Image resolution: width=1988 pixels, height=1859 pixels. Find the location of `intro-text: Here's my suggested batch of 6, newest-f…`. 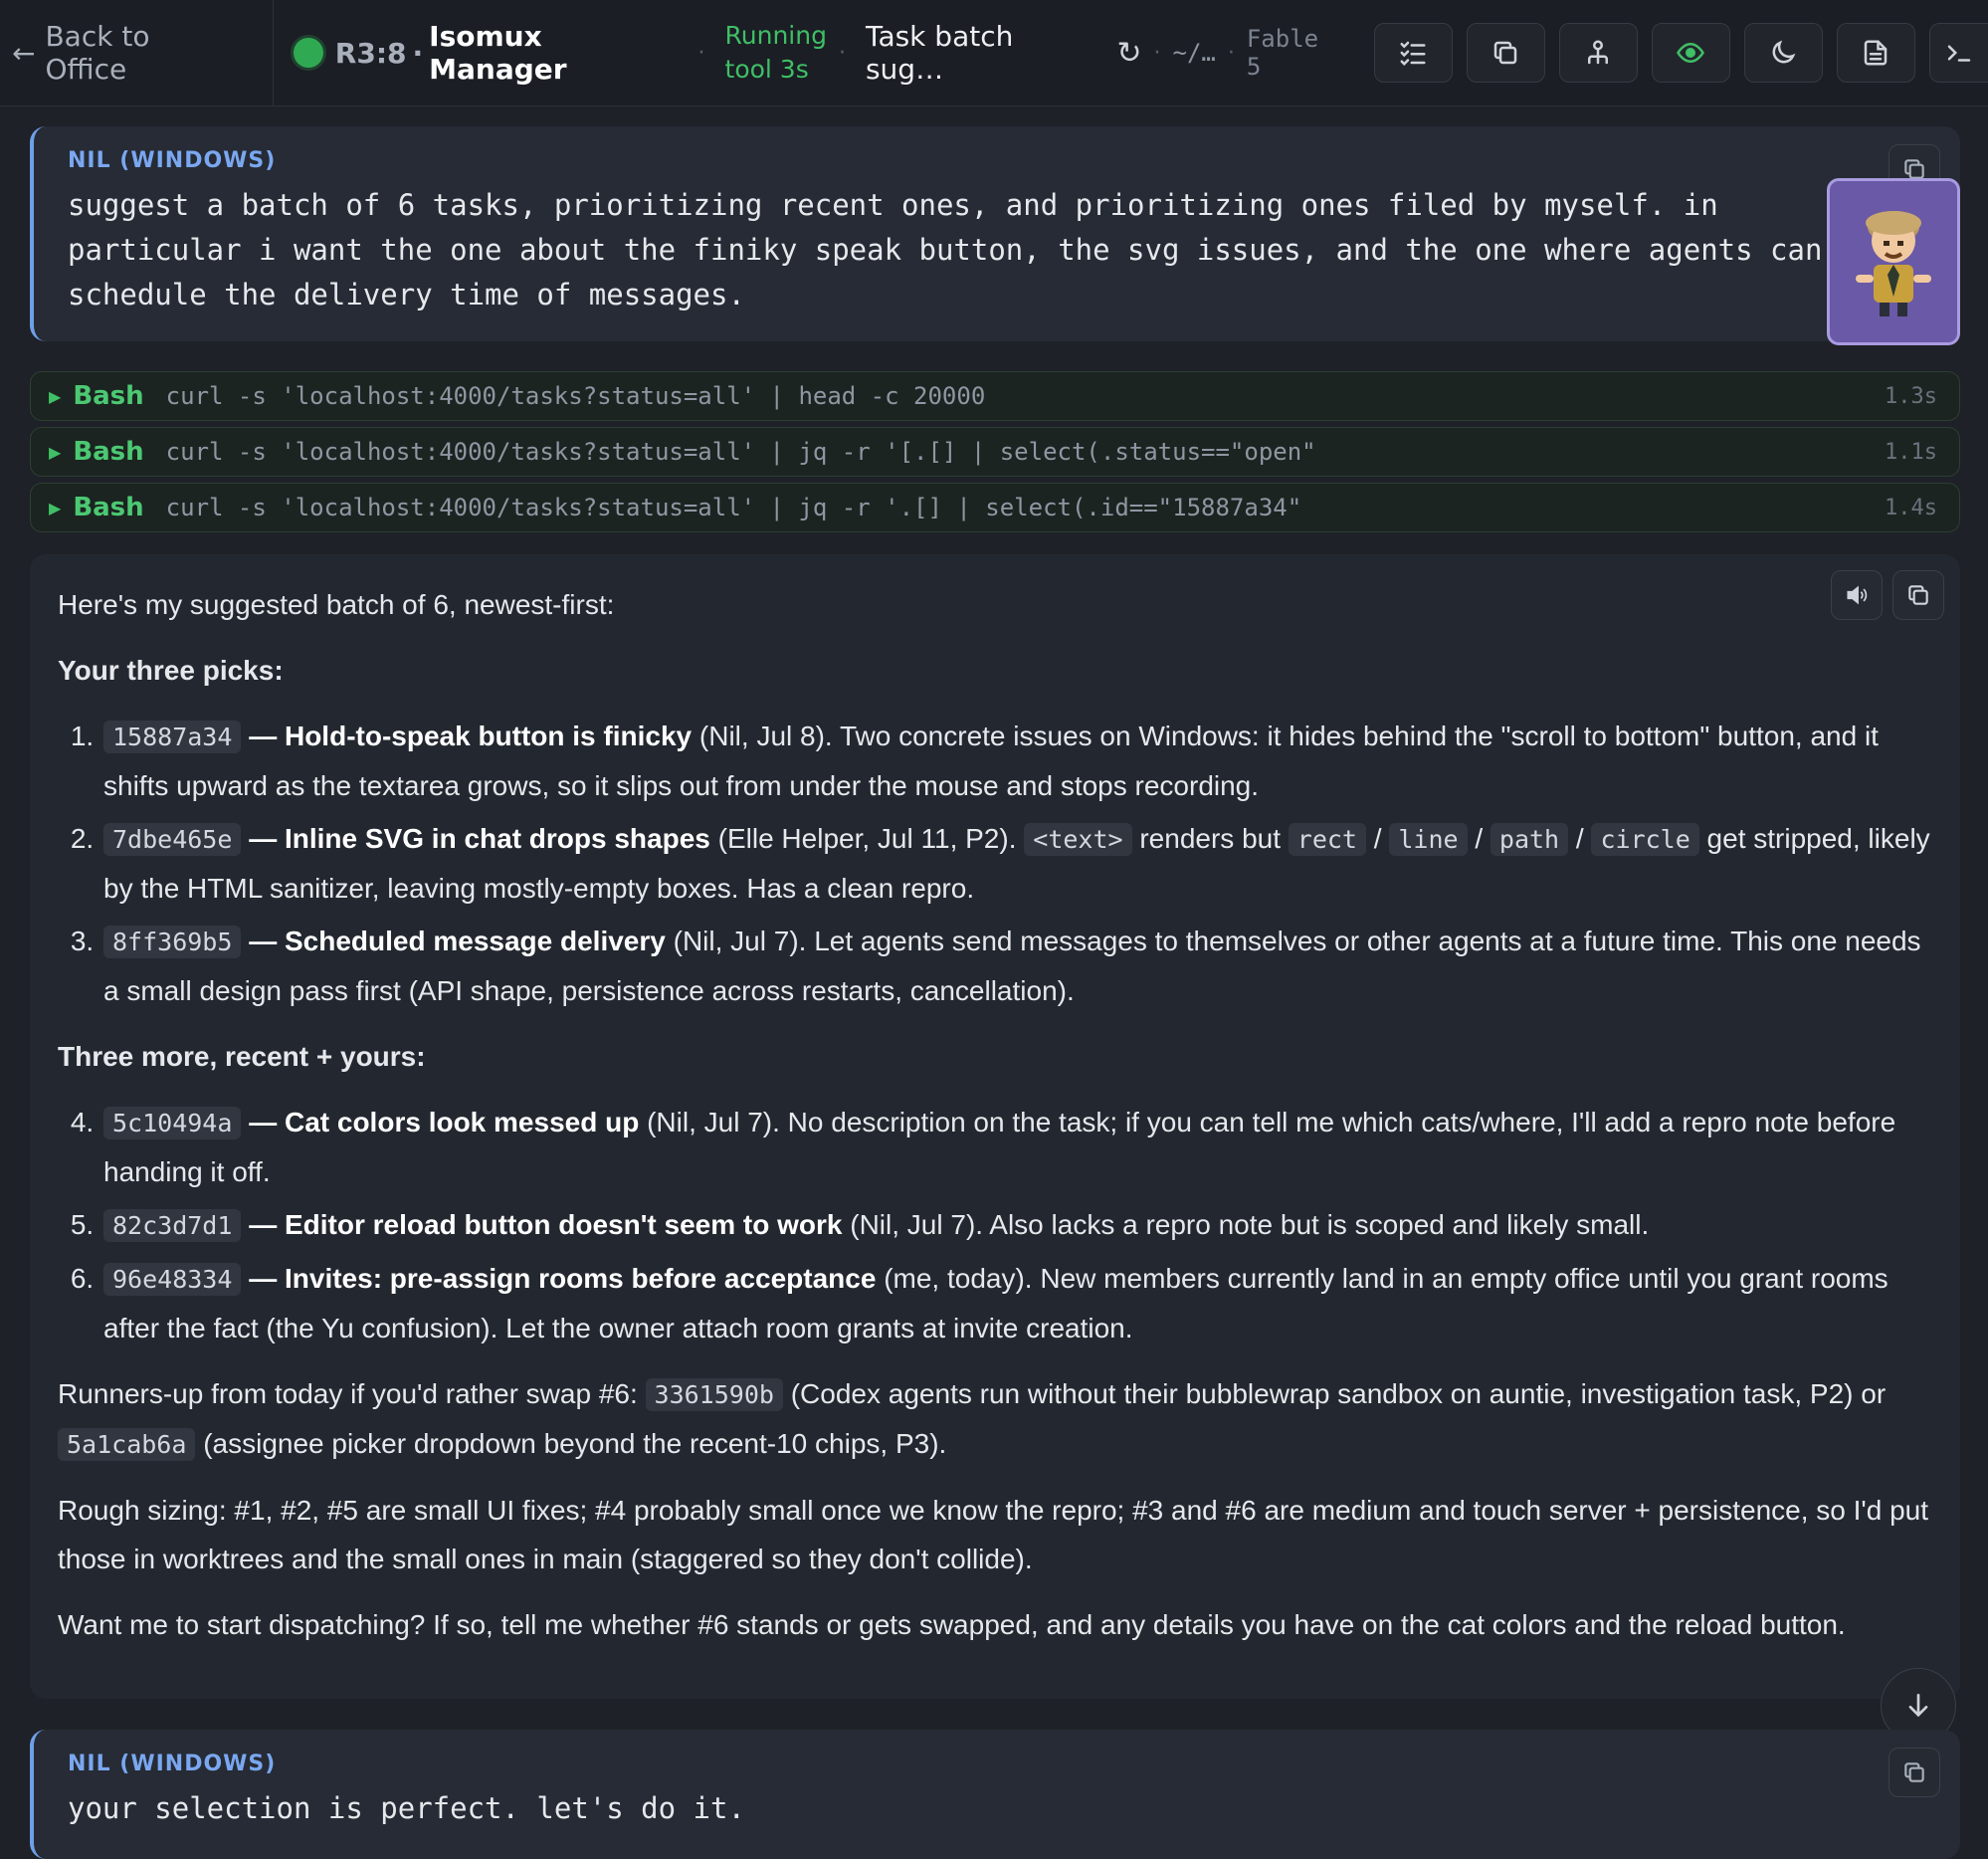

intro-text: Here's my suggested batch of 6, newest-f… is located at coordinates (336, 604).